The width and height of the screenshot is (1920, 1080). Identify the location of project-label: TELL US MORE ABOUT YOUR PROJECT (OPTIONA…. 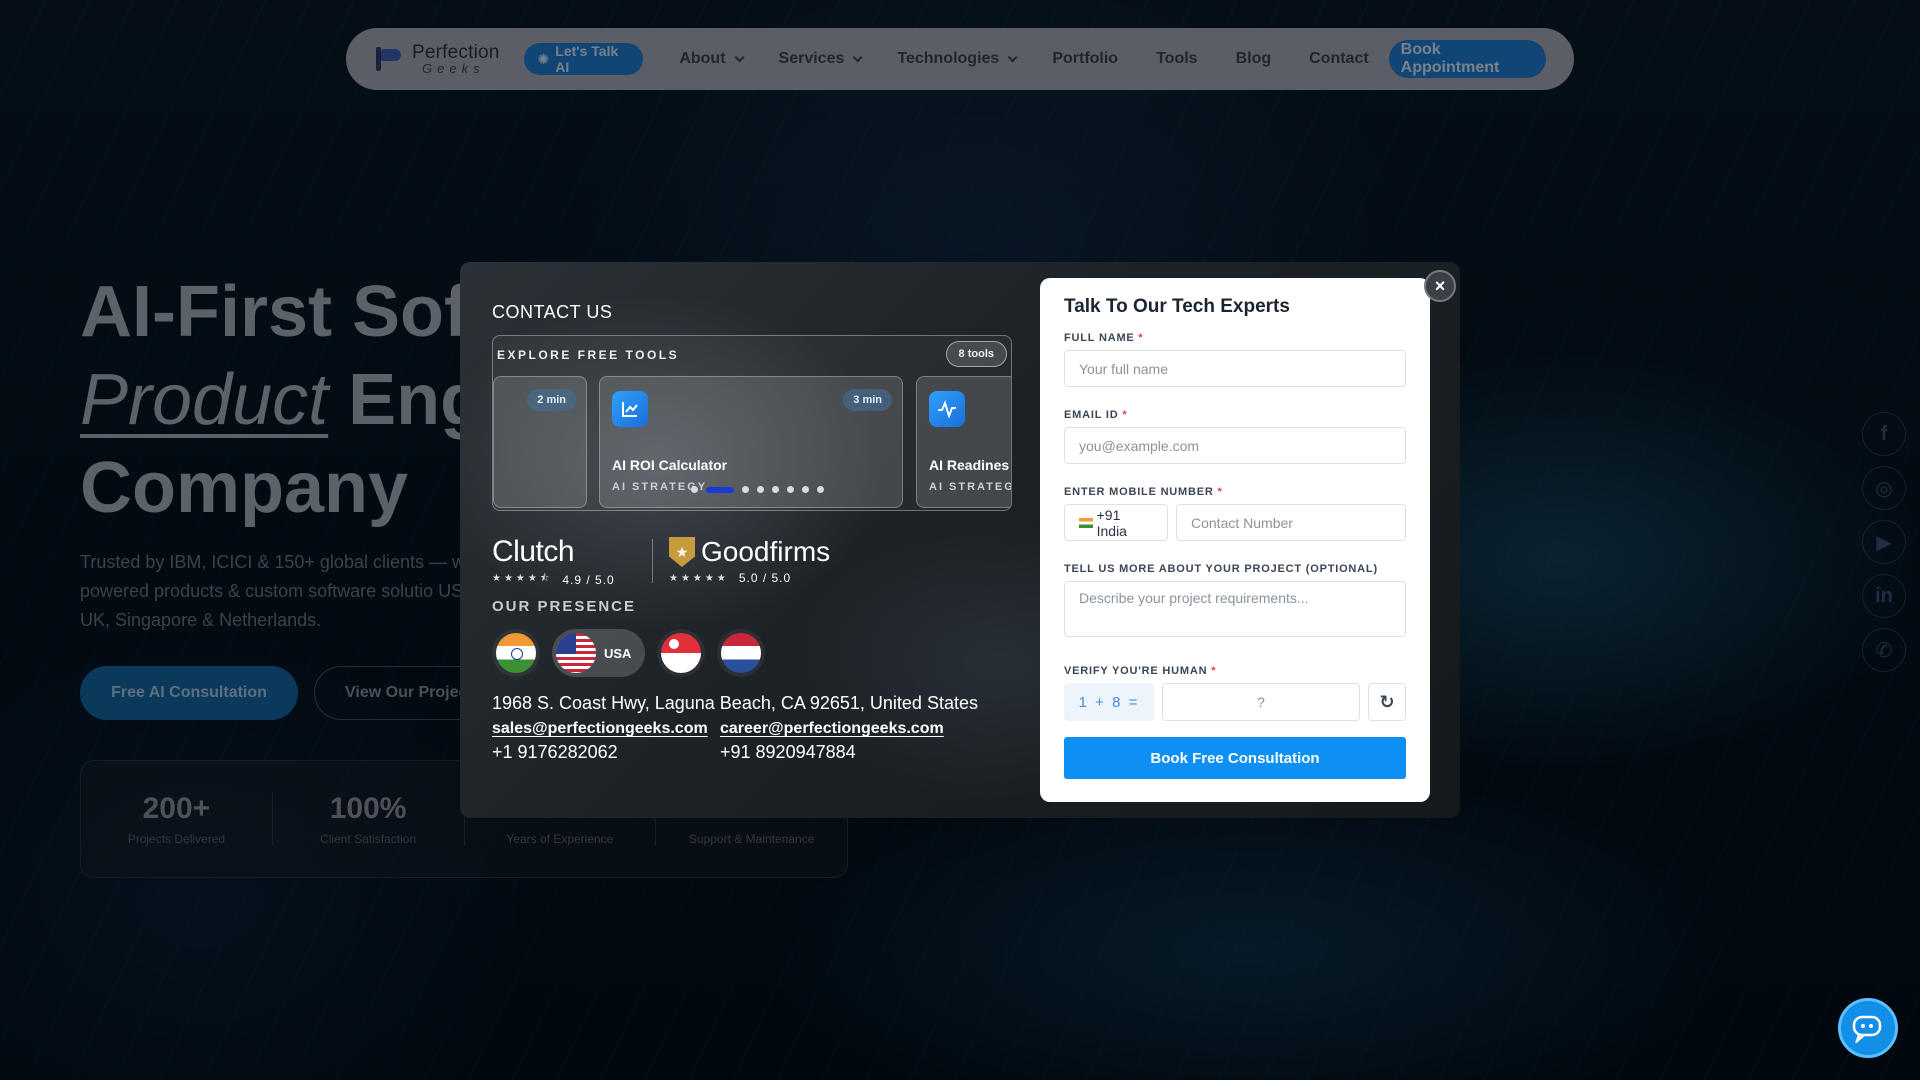
(1221, 569).